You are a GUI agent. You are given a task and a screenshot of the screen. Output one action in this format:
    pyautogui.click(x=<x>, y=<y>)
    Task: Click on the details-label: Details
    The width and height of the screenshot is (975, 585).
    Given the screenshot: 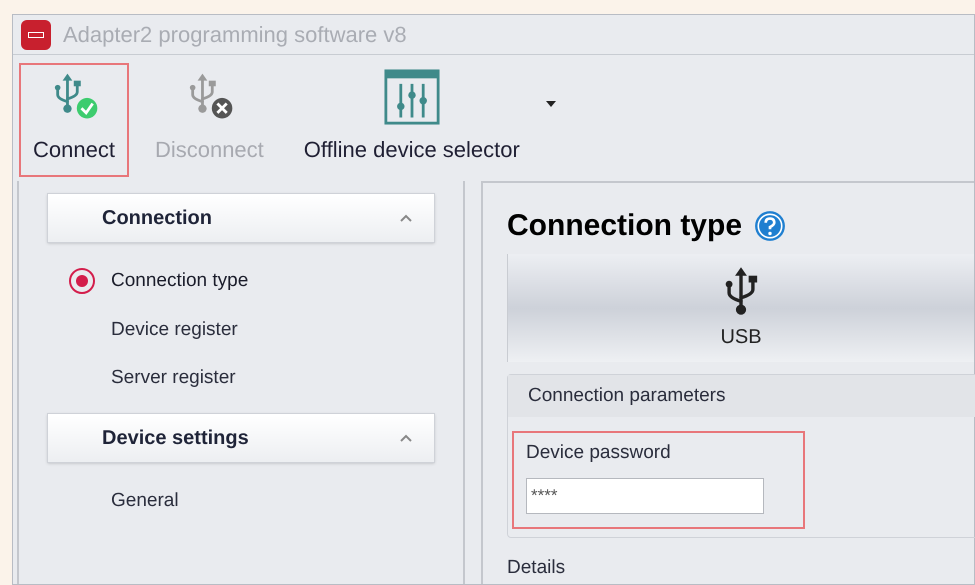 What is the action you would take?
    pyautogui.click(x=536, y=568)
    